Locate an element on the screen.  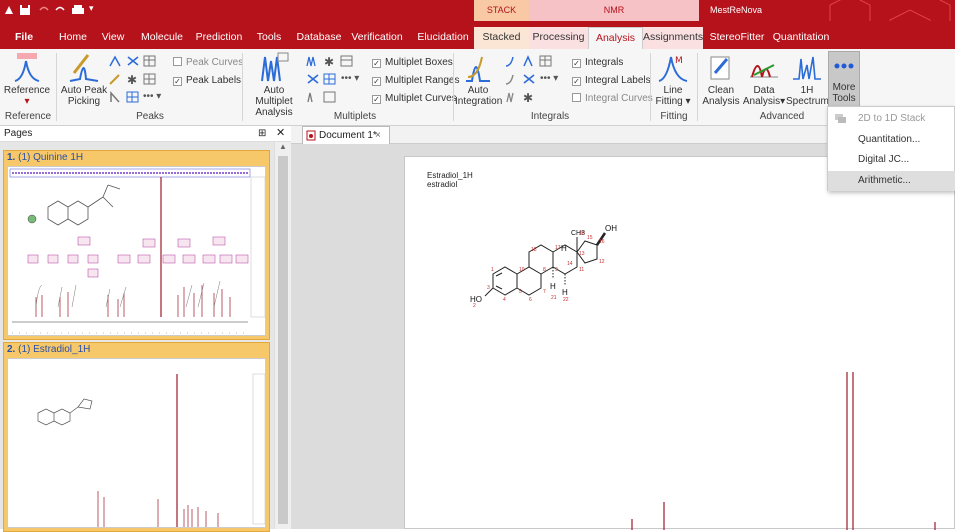
multiplet-more-icon: ••• ▾ is located at coordinates (350, 78).